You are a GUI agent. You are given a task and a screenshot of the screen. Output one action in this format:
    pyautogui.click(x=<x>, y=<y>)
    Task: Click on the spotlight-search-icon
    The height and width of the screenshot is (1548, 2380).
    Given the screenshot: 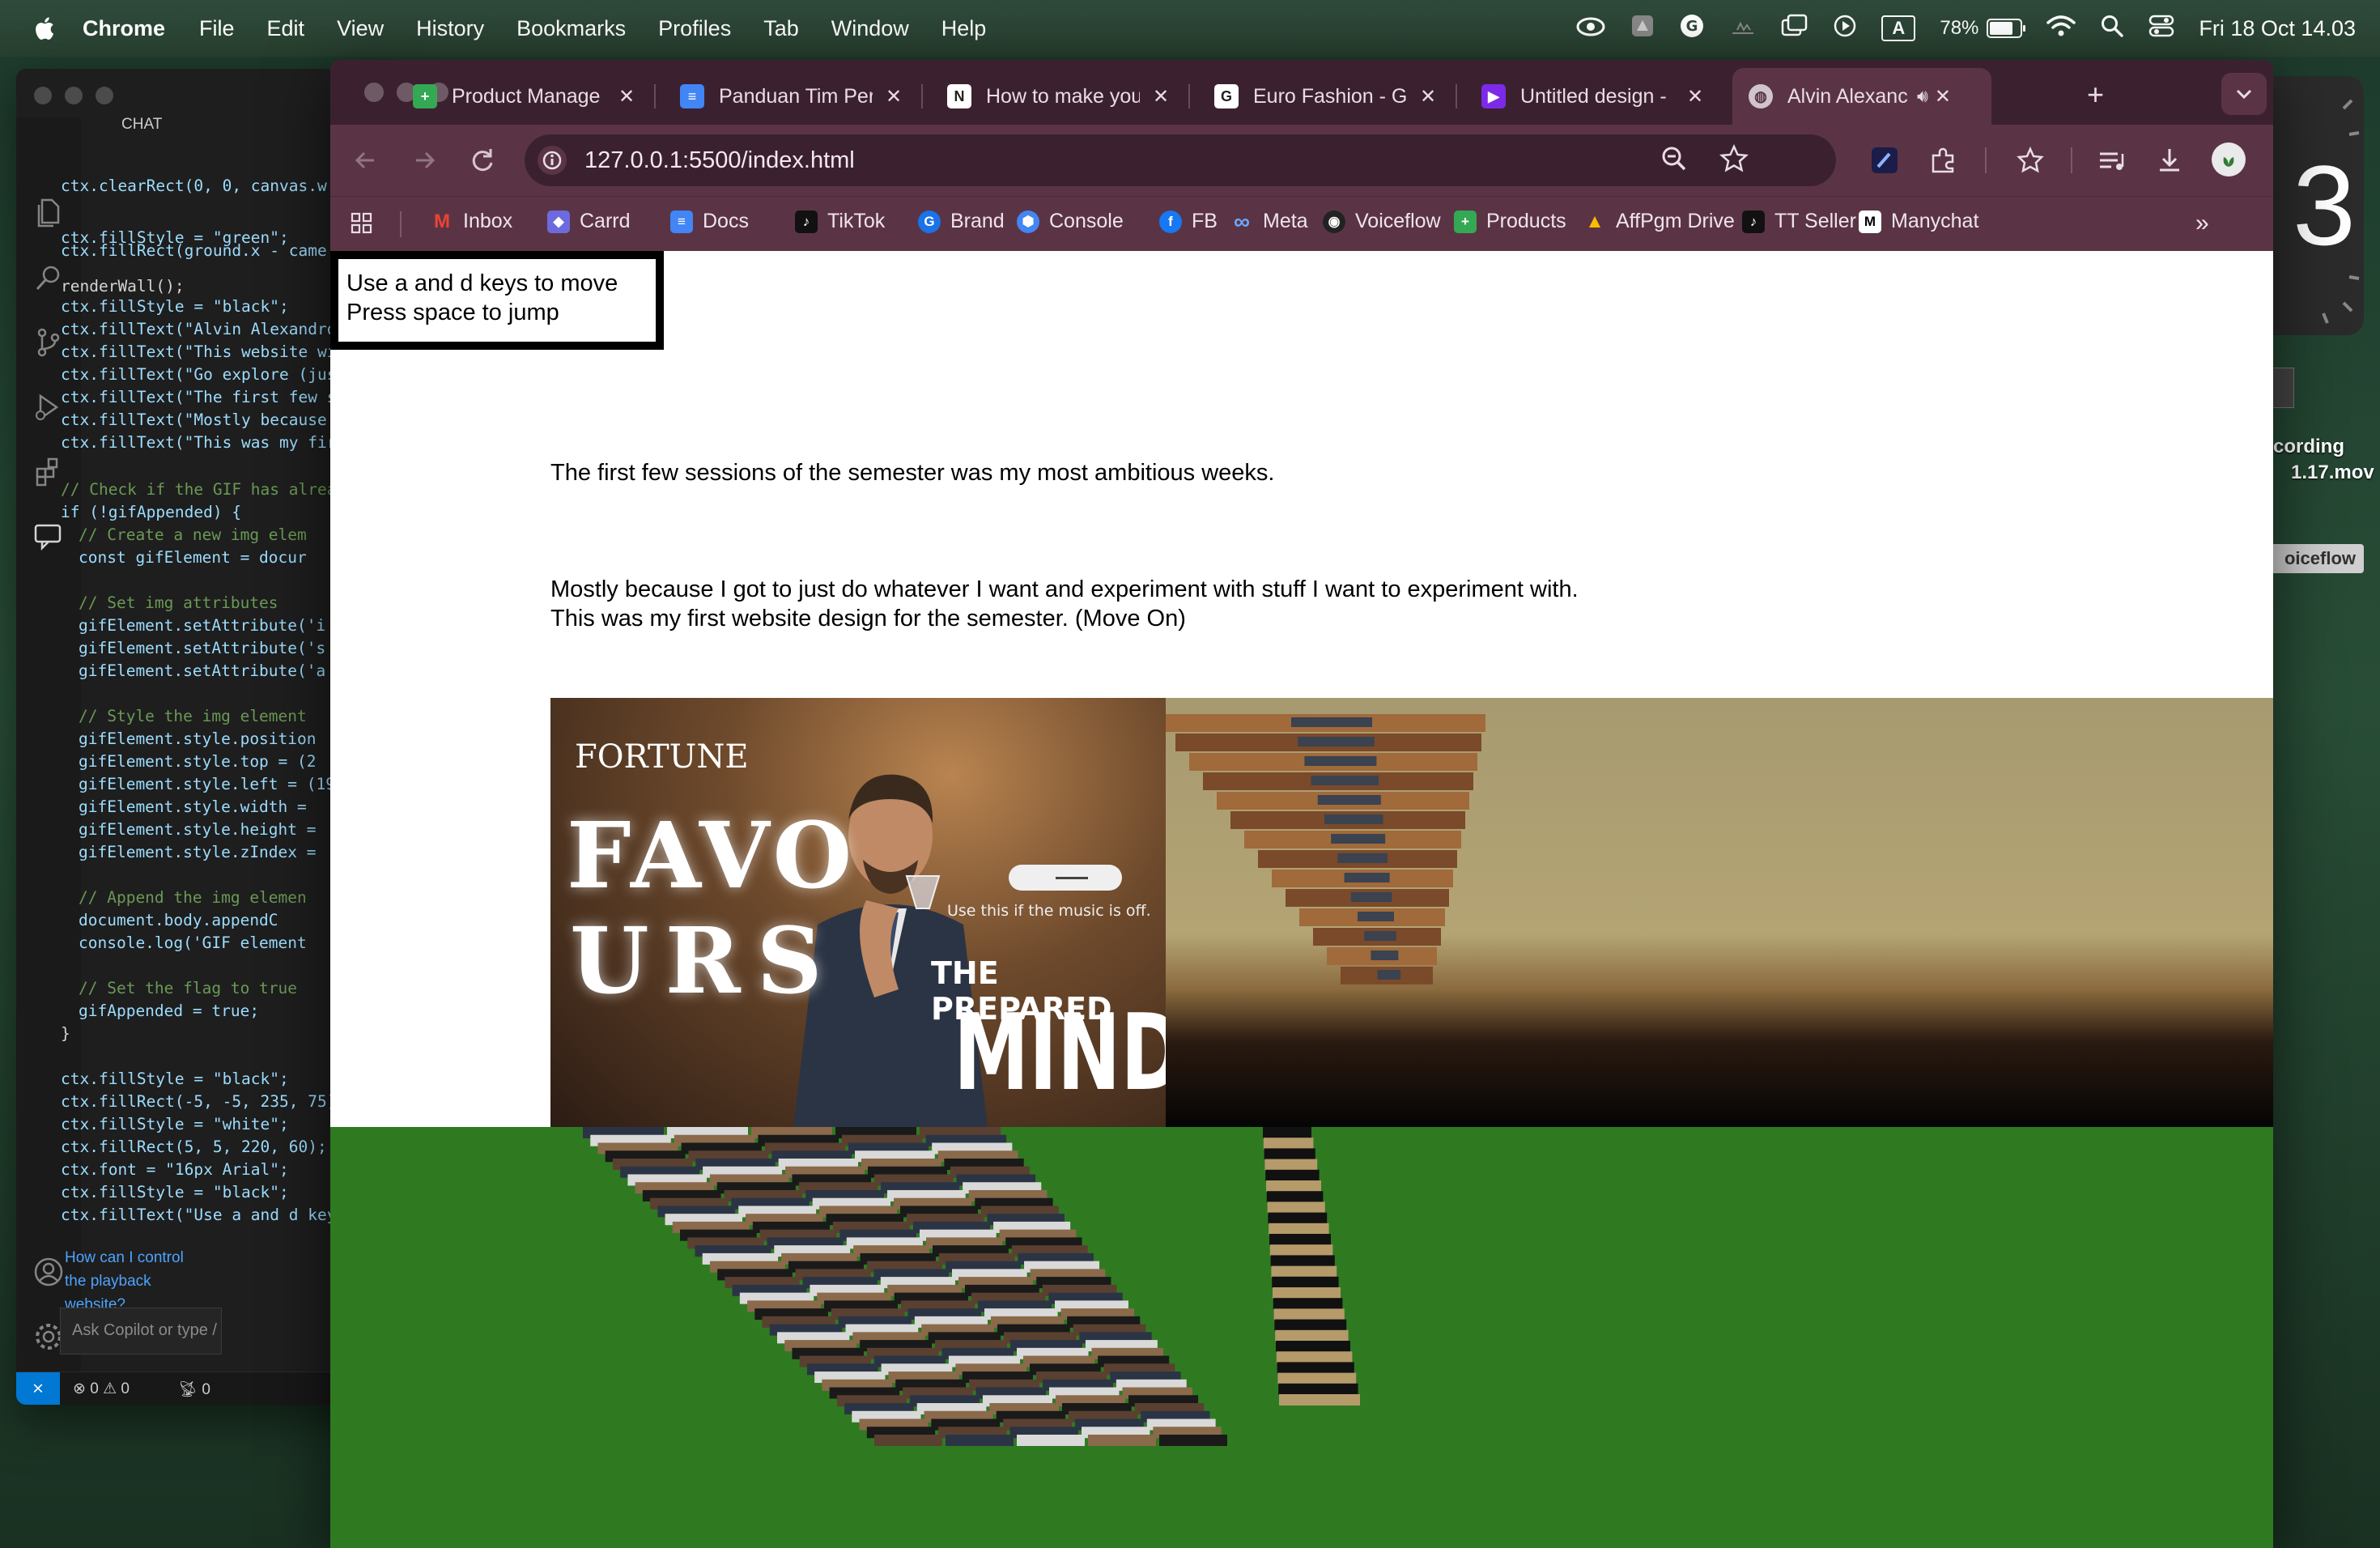 What is the action you would take?
    pyautogui.click(x=2112, y=29)
    